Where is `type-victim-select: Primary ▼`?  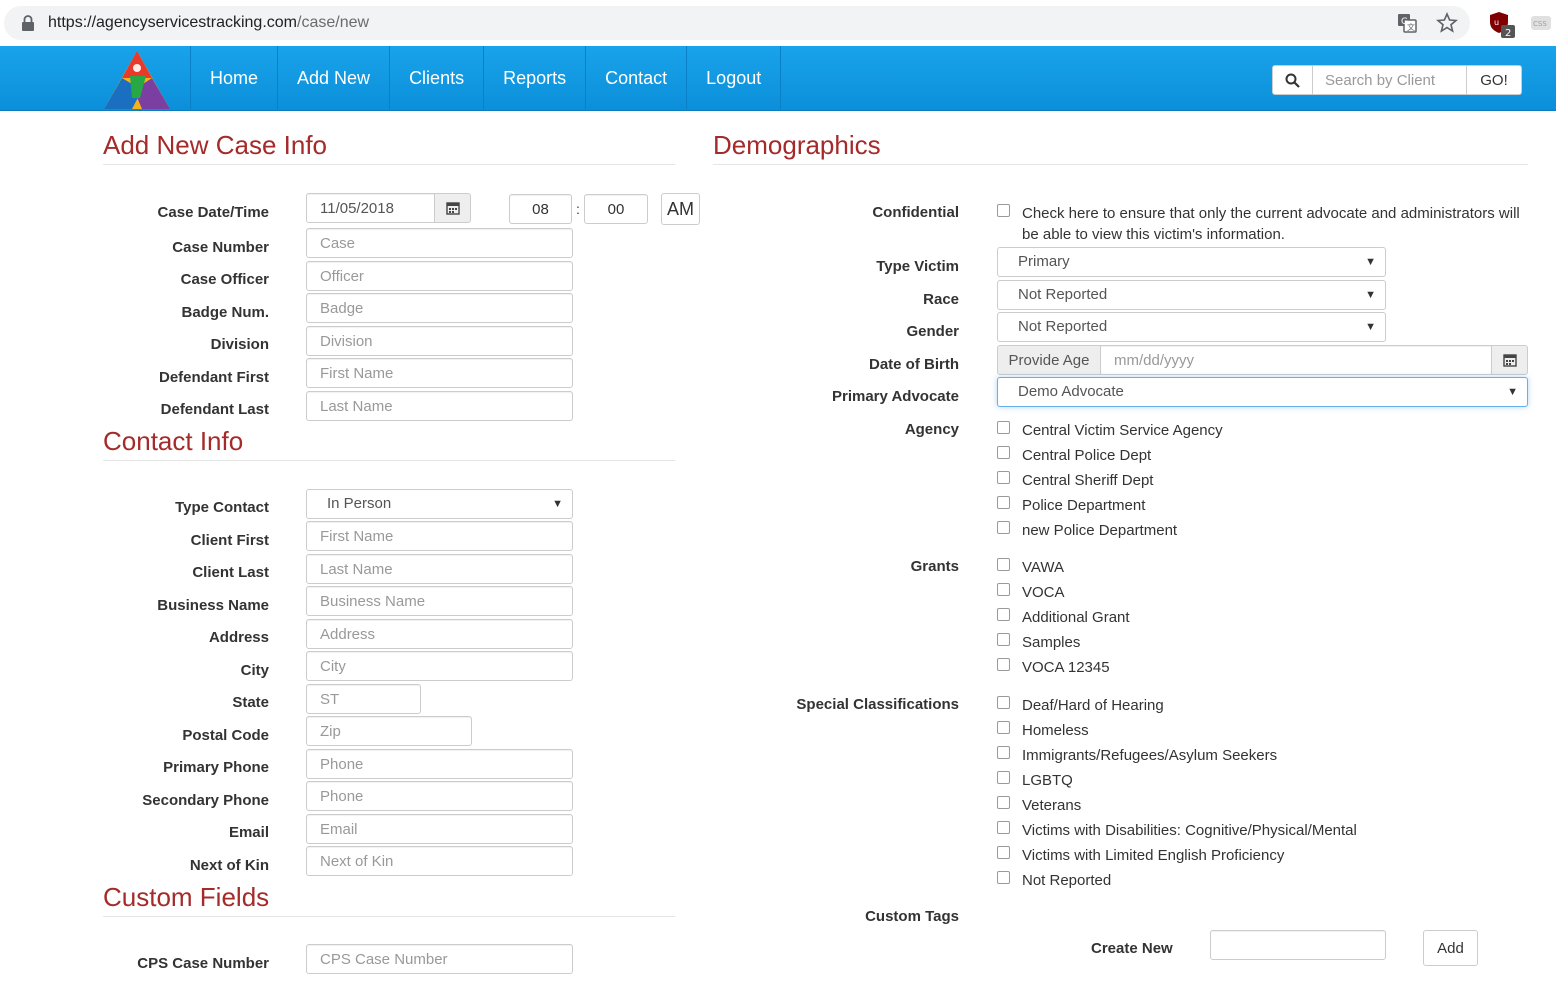 type-victim-select: Primary ▼ is located at coordinates (1191, 262).